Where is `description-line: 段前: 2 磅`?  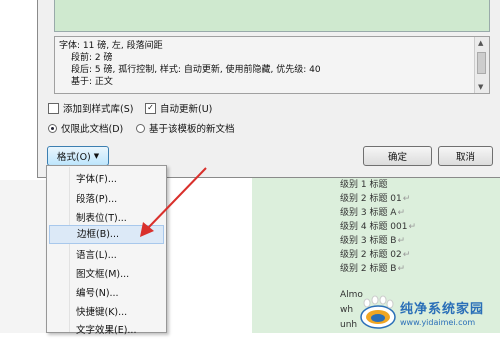
description-line: 段前: 2 磅 is located at coordinates (92, 58).